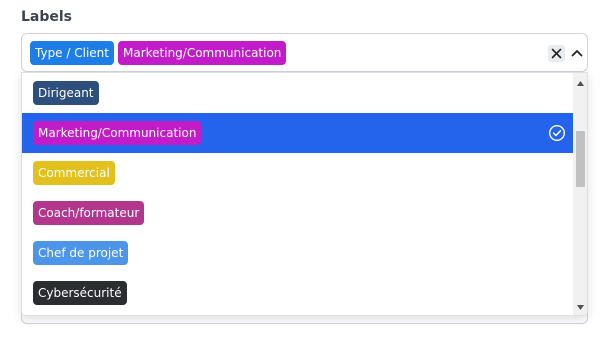 The image size is (613, 337). What do you see at coordinates (72, 53) in the screenshot?
I see `selected-tag-type-client: Type / Client` at bounding box center [72, 53].